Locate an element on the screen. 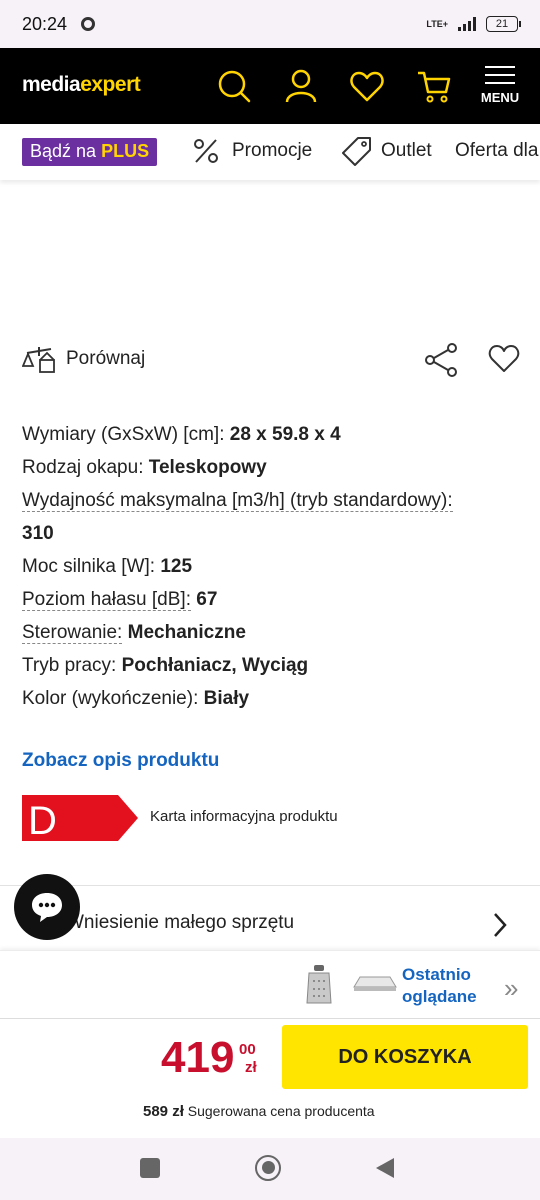 This screenshot has width=540, height=1200. plus-program-badge: Bądź na PLUS is located at coordinates (90, 152).